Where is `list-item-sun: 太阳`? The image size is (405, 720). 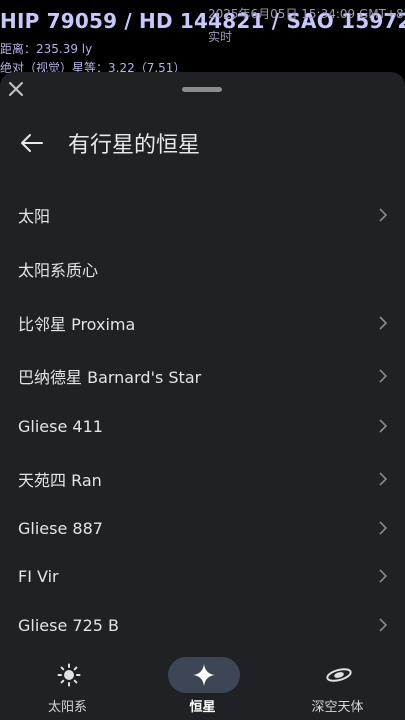 list-item-sun: 太阳 is located at coordinates (202, 215).